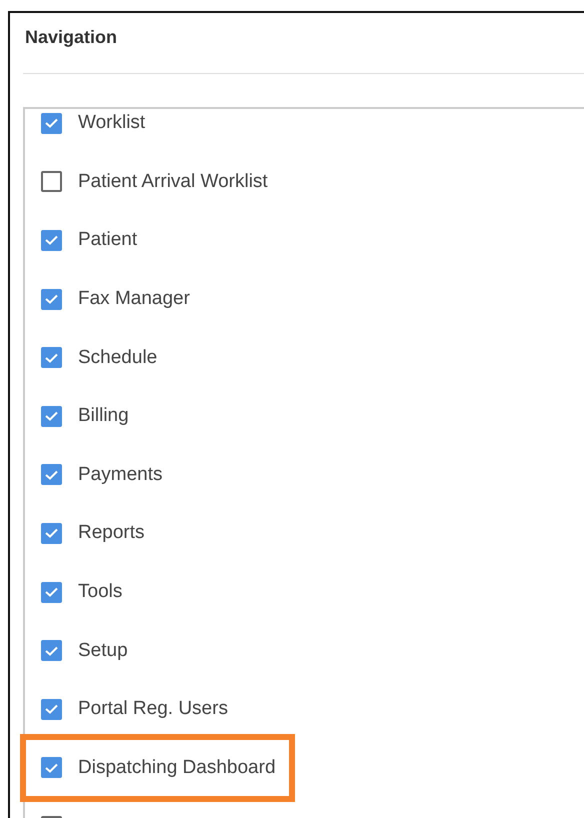 This screenshot has height=818, width=584. What do you see at coordinates (134, 299) in the screenshot?
I see `checkbox-label: Fax Manager` at bounding box center [134, 299].